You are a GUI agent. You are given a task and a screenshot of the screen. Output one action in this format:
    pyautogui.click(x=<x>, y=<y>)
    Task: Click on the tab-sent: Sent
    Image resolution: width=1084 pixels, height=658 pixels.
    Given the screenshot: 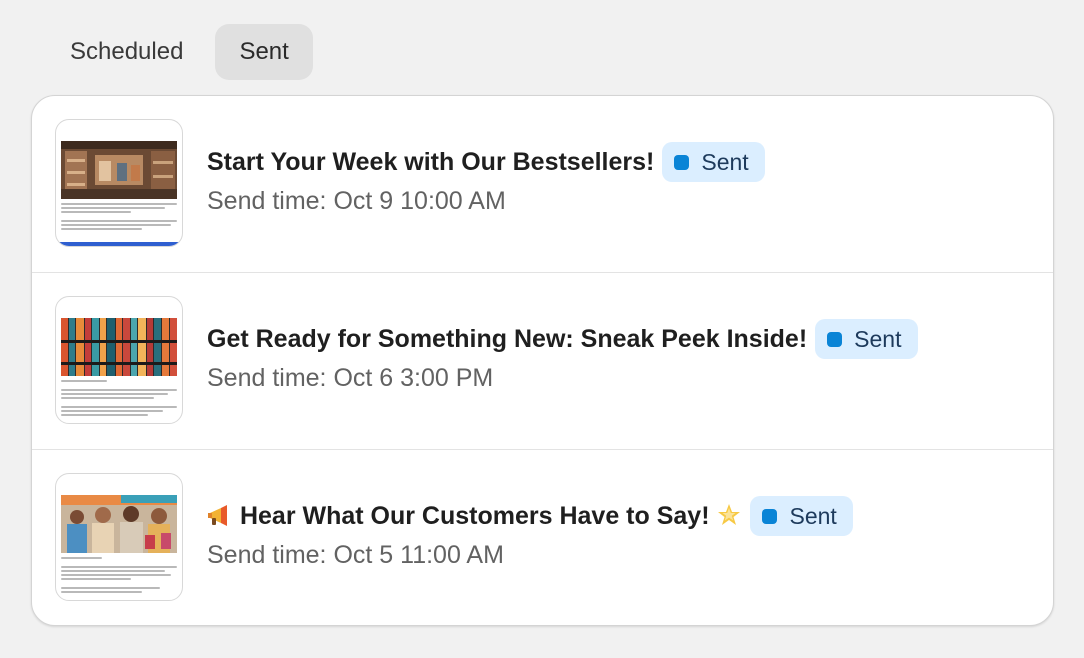 What is the action you would take?
    pyautogui.click(x=264, y=52)
    